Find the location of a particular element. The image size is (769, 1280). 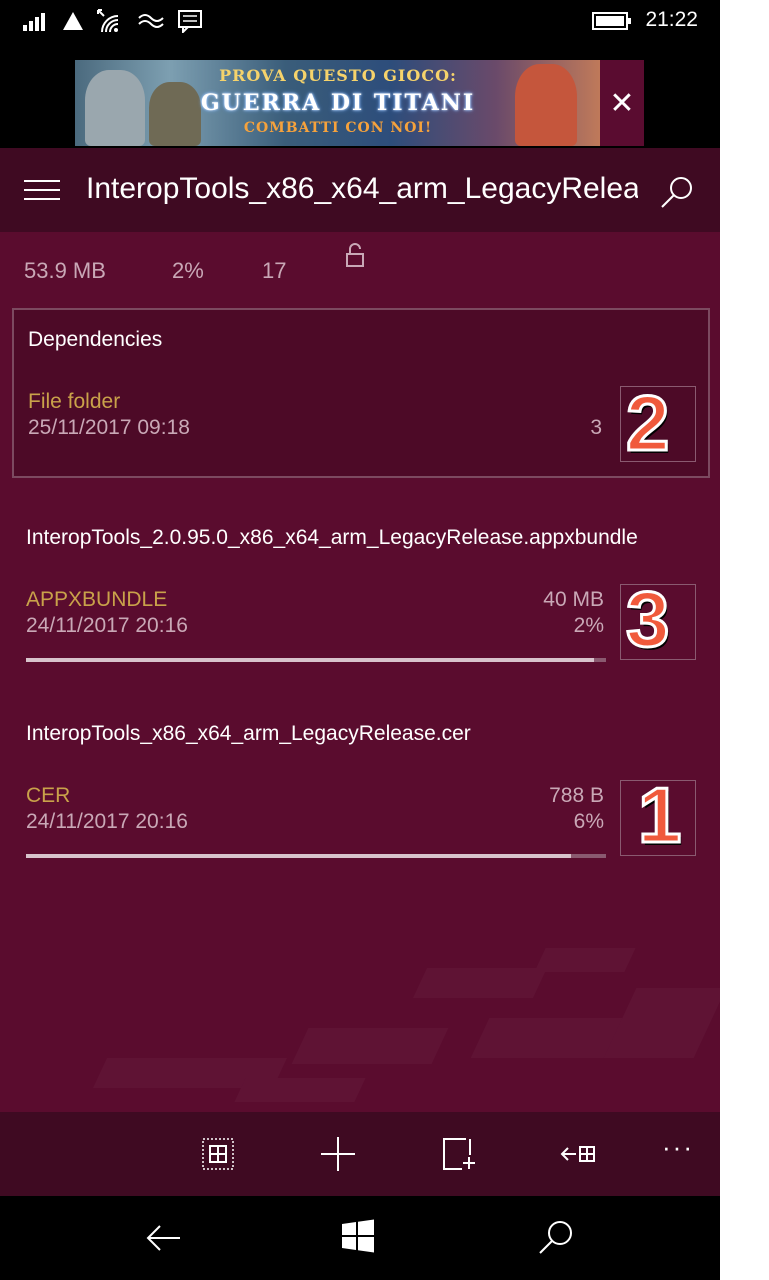

signal-icon is located at coordinates (35, 21).